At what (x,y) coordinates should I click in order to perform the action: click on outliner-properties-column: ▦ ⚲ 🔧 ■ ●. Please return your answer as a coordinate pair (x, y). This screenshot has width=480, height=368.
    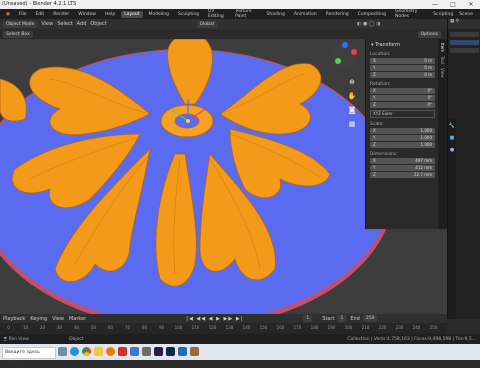
    Looking at the image, I should click on (463, 169).